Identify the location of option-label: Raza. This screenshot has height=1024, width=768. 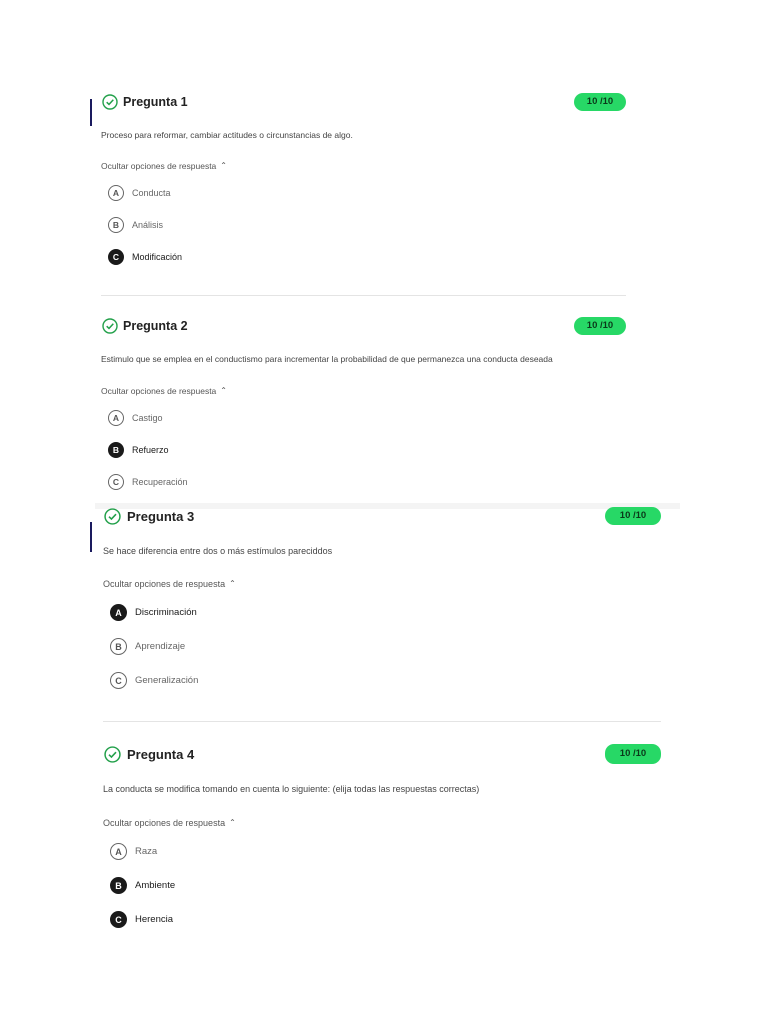
(146, 851).